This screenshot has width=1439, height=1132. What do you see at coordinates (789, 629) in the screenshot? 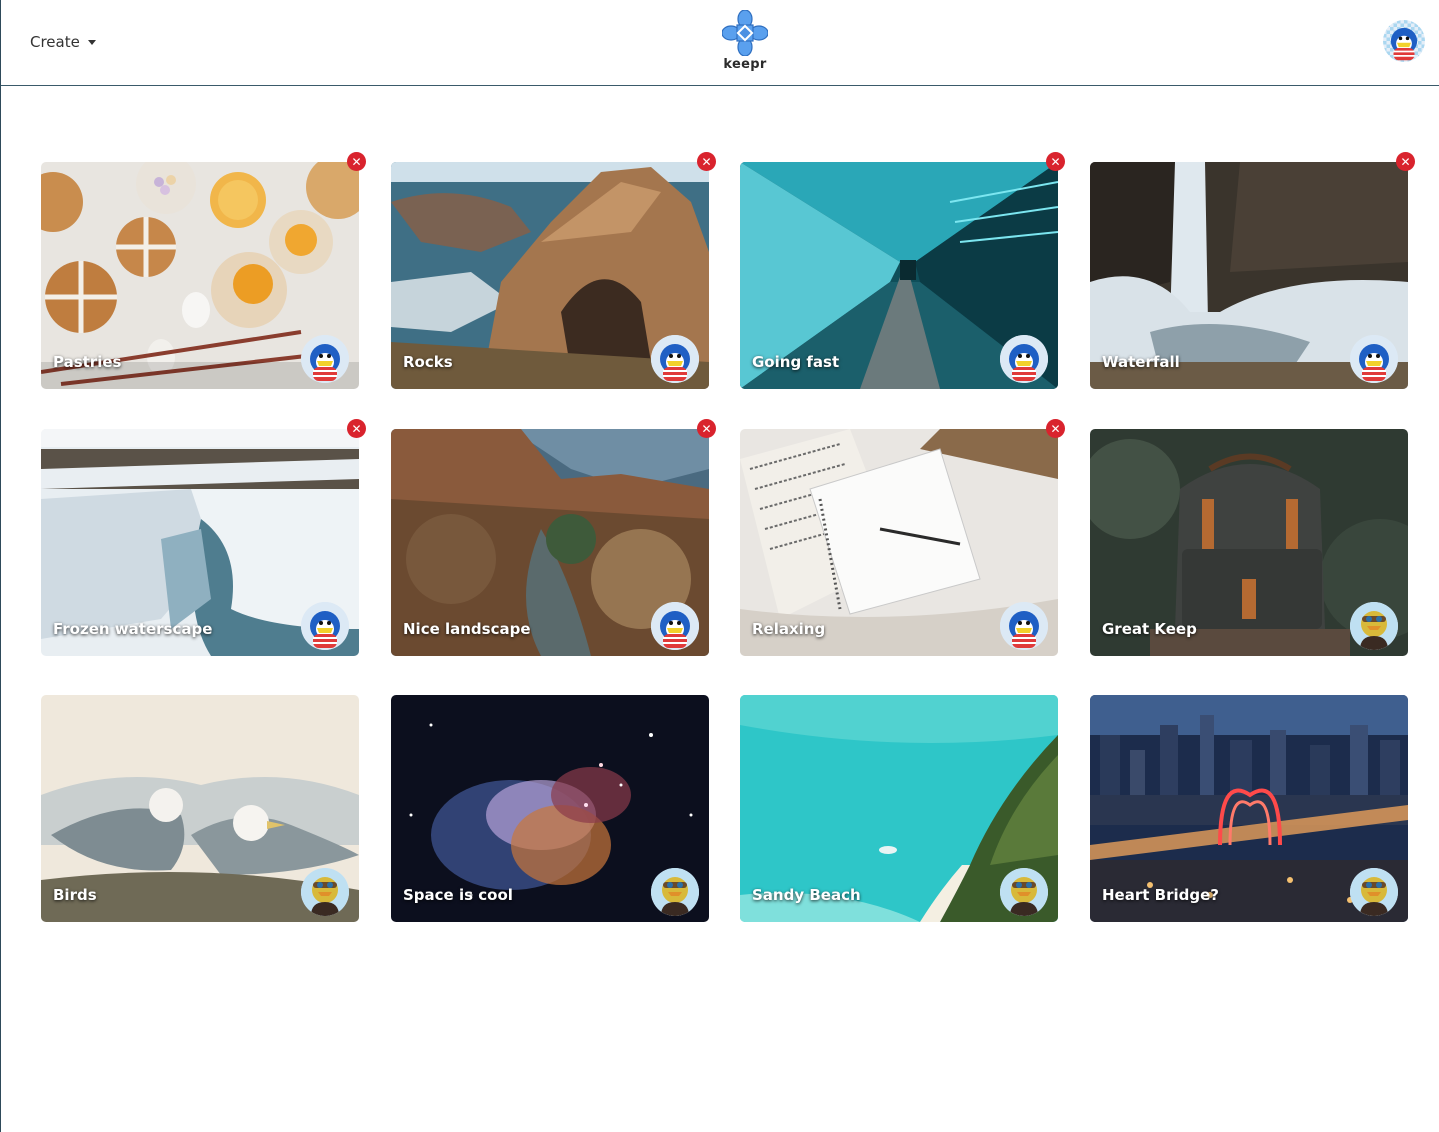
I see `keep-title: Relaxing` at bounding box center [789, 629].